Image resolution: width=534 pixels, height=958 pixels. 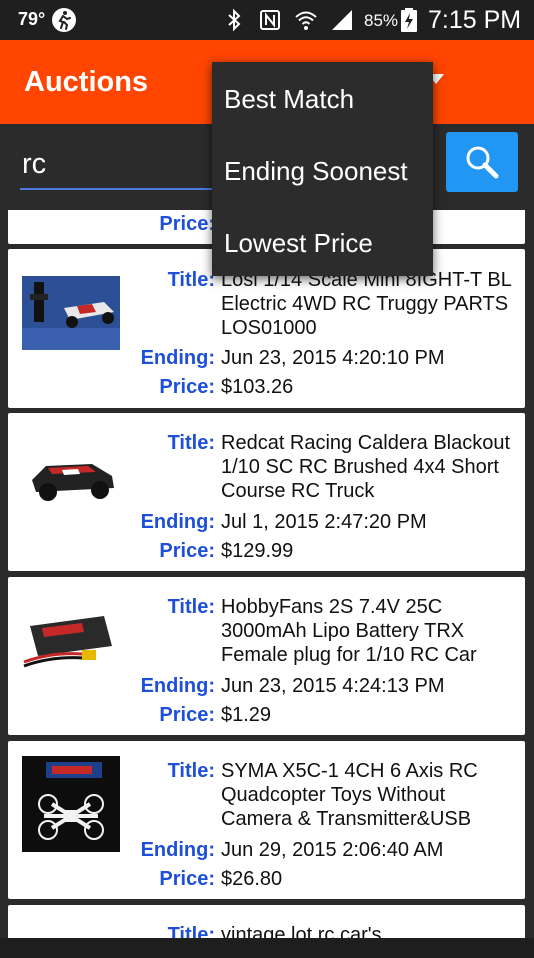 I want to click on sort-menu: Best Match Ending Soonest Lowest Price, so click(x=322, y=169).